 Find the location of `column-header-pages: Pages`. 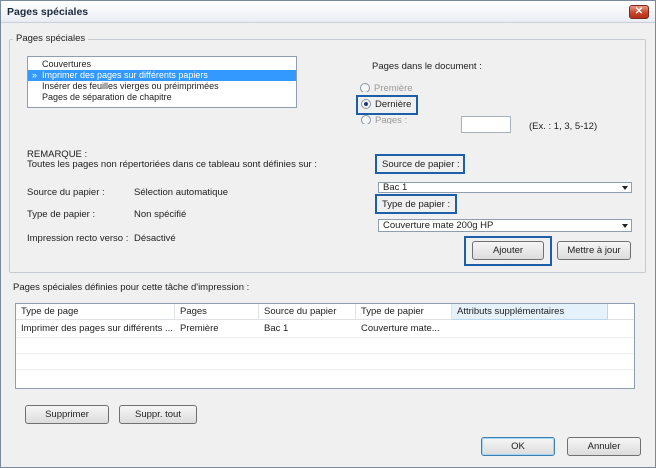

column-header-pages: Pages is located at coordinates (217, 312).